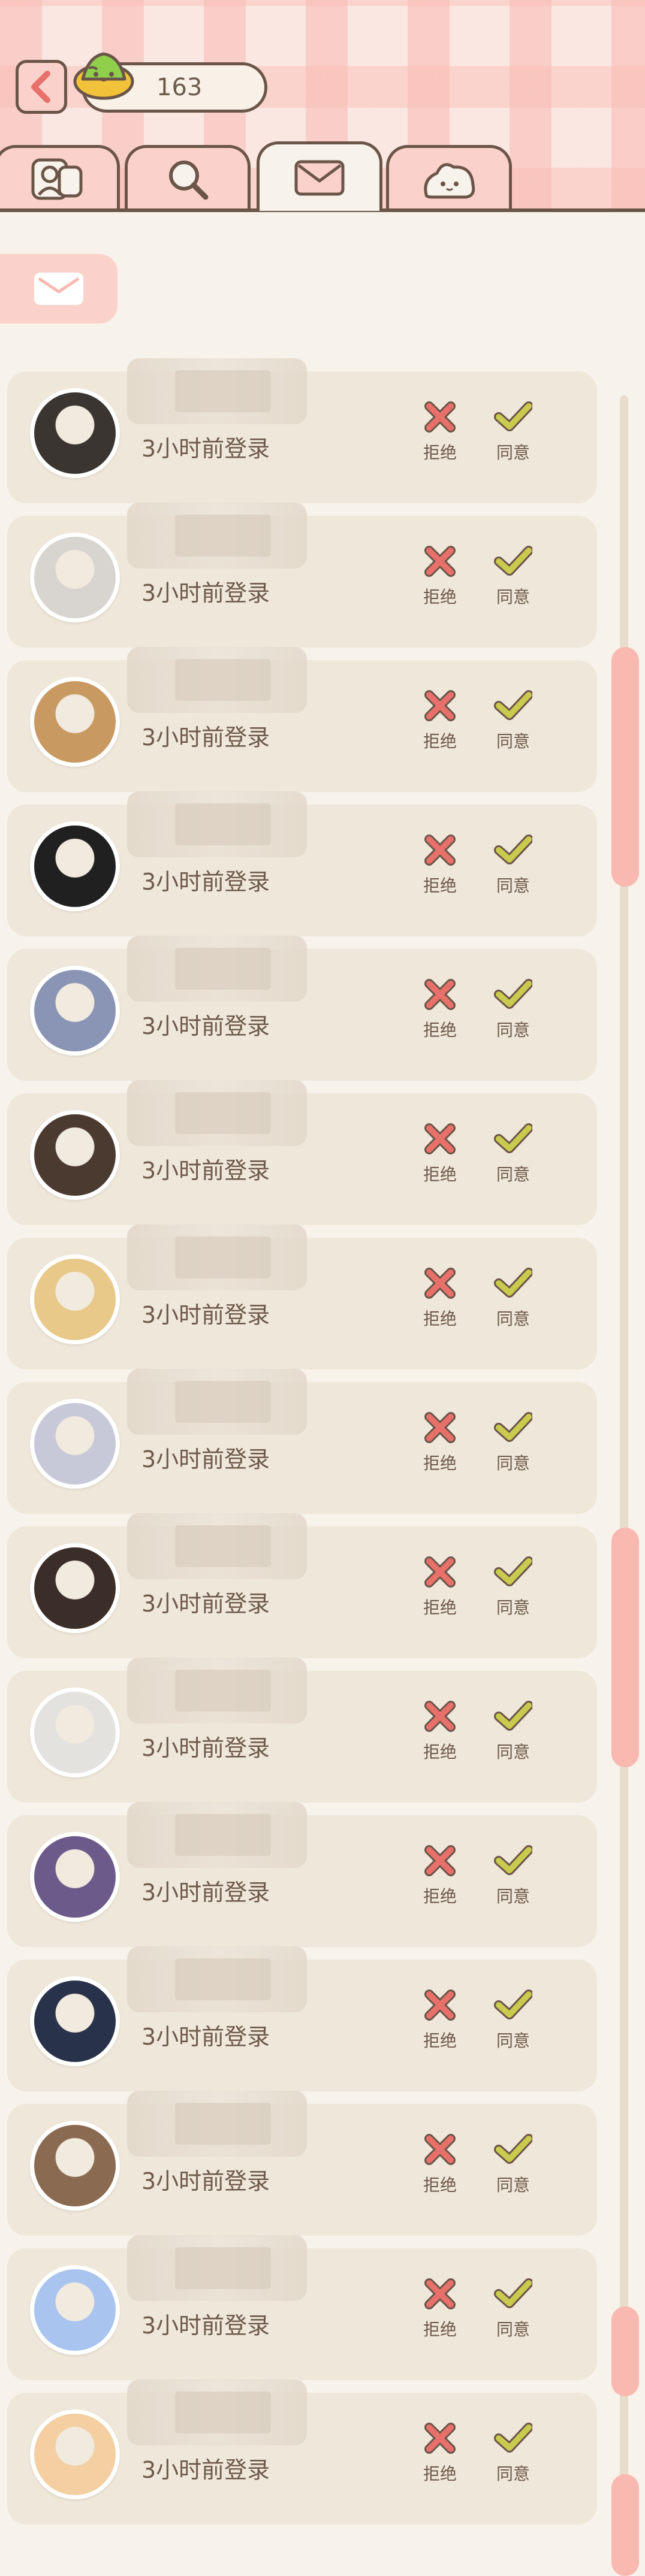 Image resolution: width=645 pixels, height=2576 pixels. Describe the element at coordinates (104, 76) in the screenshot. I see `slime-coin-icon` at that location.